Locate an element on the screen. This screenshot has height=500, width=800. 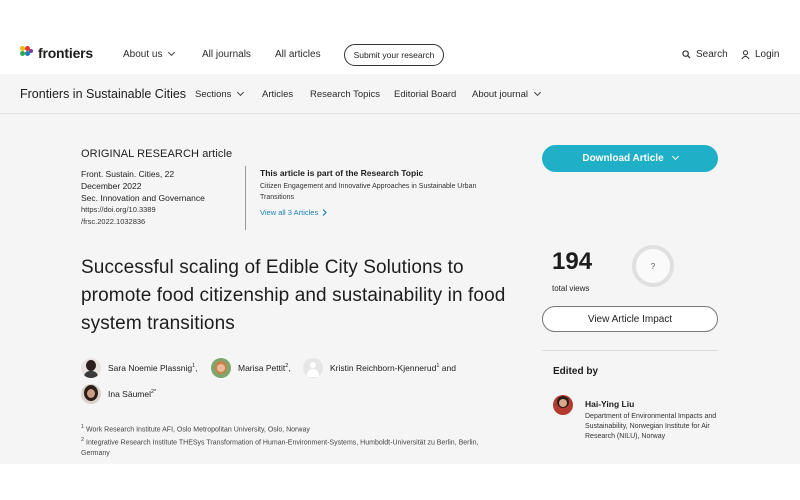
author-name: Marisa Pettit is located at coordinates (262, 368).